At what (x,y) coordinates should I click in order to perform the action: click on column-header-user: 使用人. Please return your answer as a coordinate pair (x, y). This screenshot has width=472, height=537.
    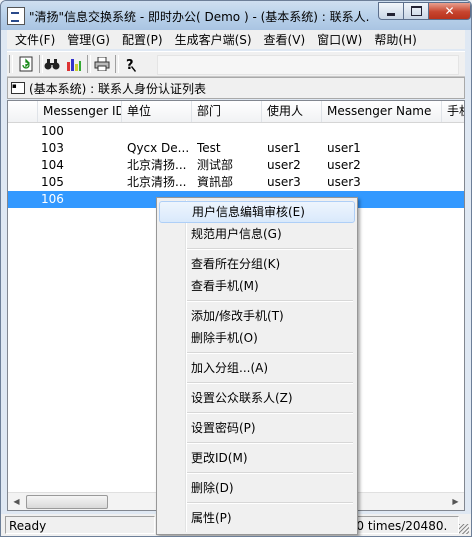
    Looking at the image, I should click on (292, 111).